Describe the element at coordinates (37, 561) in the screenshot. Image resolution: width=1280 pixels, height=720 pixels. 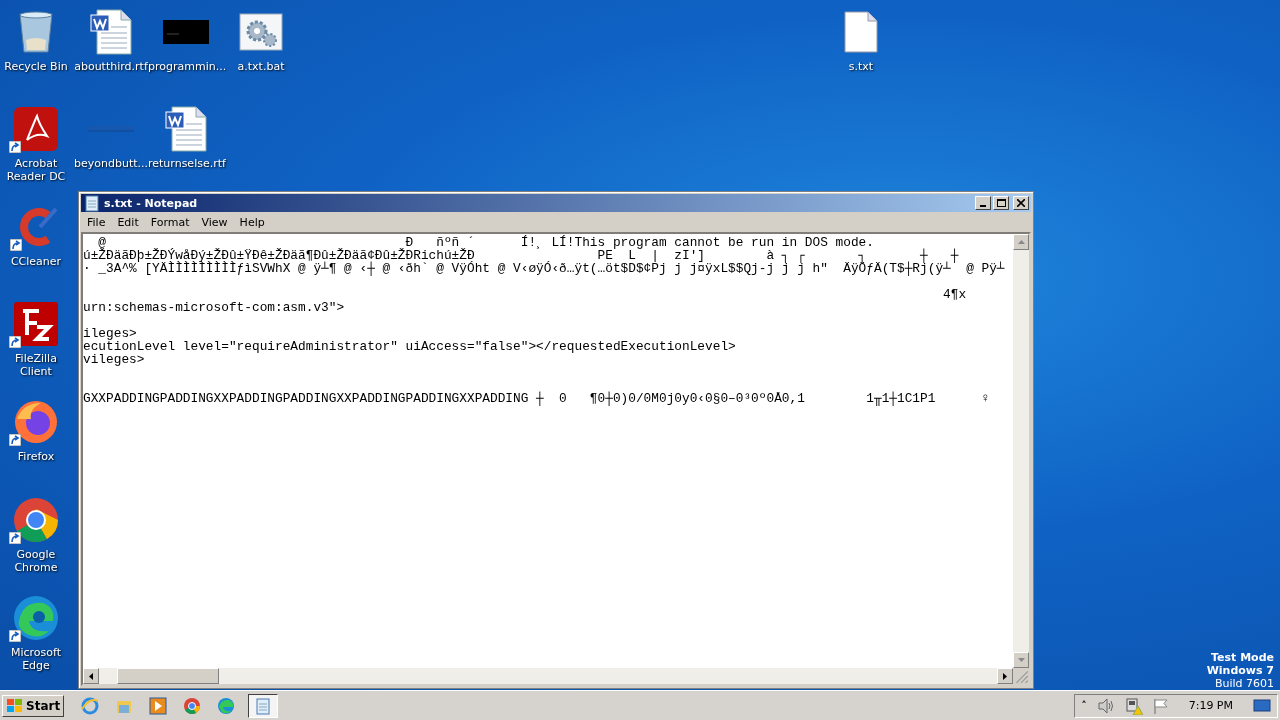
I see `desktop-icon-label: Google Chrome` at that location.